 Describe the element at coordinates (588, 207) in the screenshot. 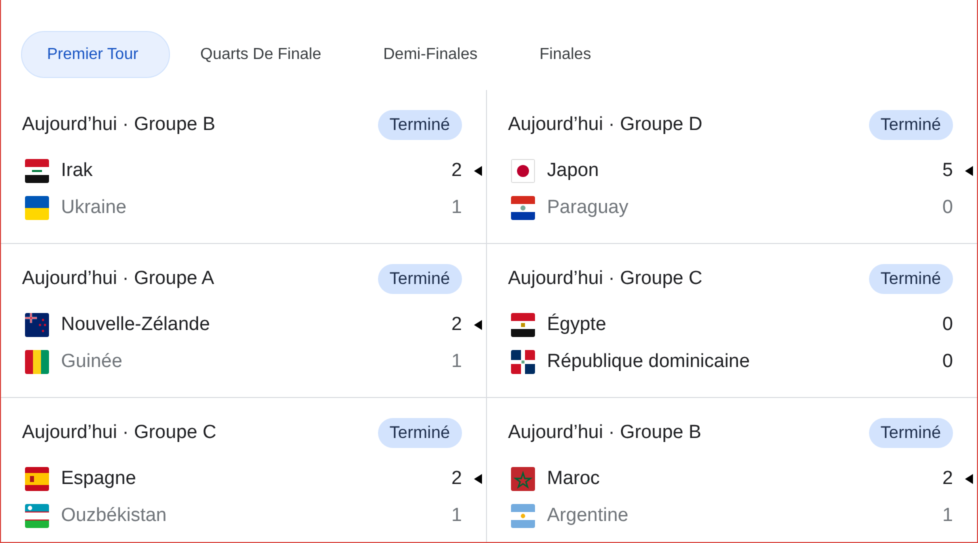

I see `team-name: Paraguay` at that location.